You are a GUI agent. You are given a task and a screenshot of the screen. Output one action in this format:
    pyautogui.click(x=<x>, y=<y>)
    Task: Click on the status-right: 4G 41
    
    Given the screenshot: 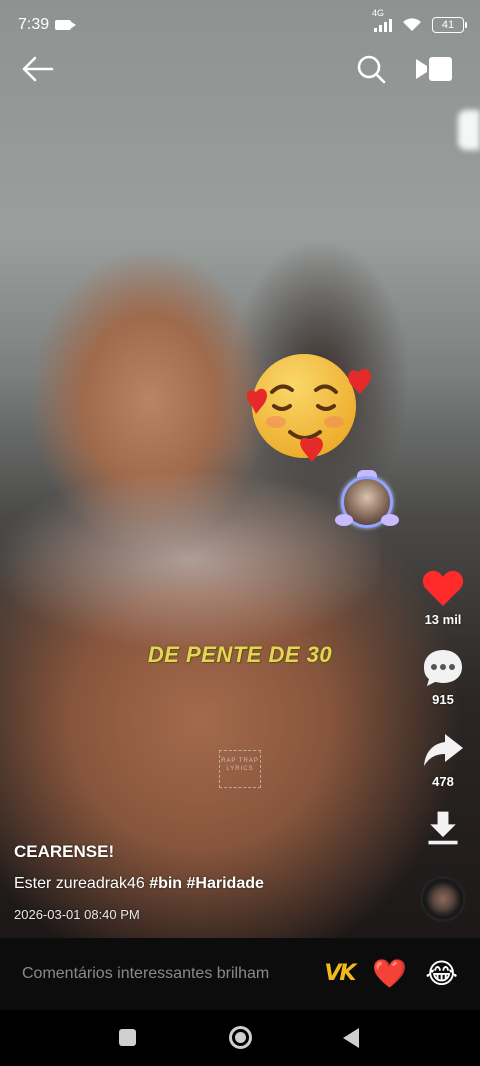 What is the action you would take?
    pyautogui.click(x=419, y=20)
    